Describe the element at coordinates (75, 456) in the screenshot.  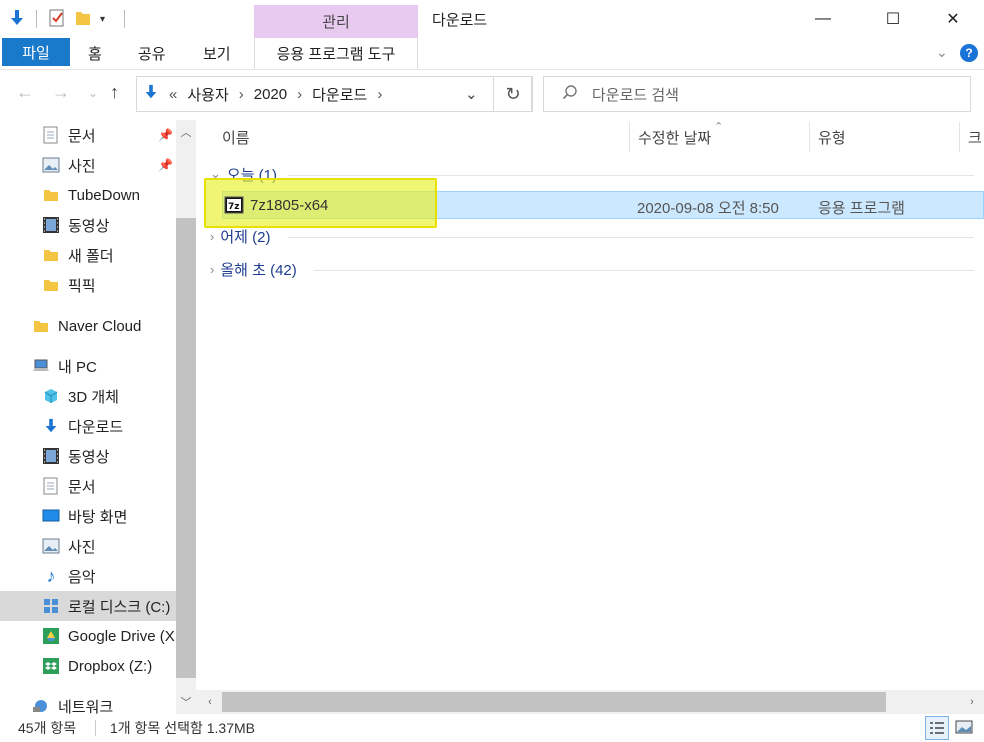
I see `nav-item-videos-pc: 동영상` at that location.